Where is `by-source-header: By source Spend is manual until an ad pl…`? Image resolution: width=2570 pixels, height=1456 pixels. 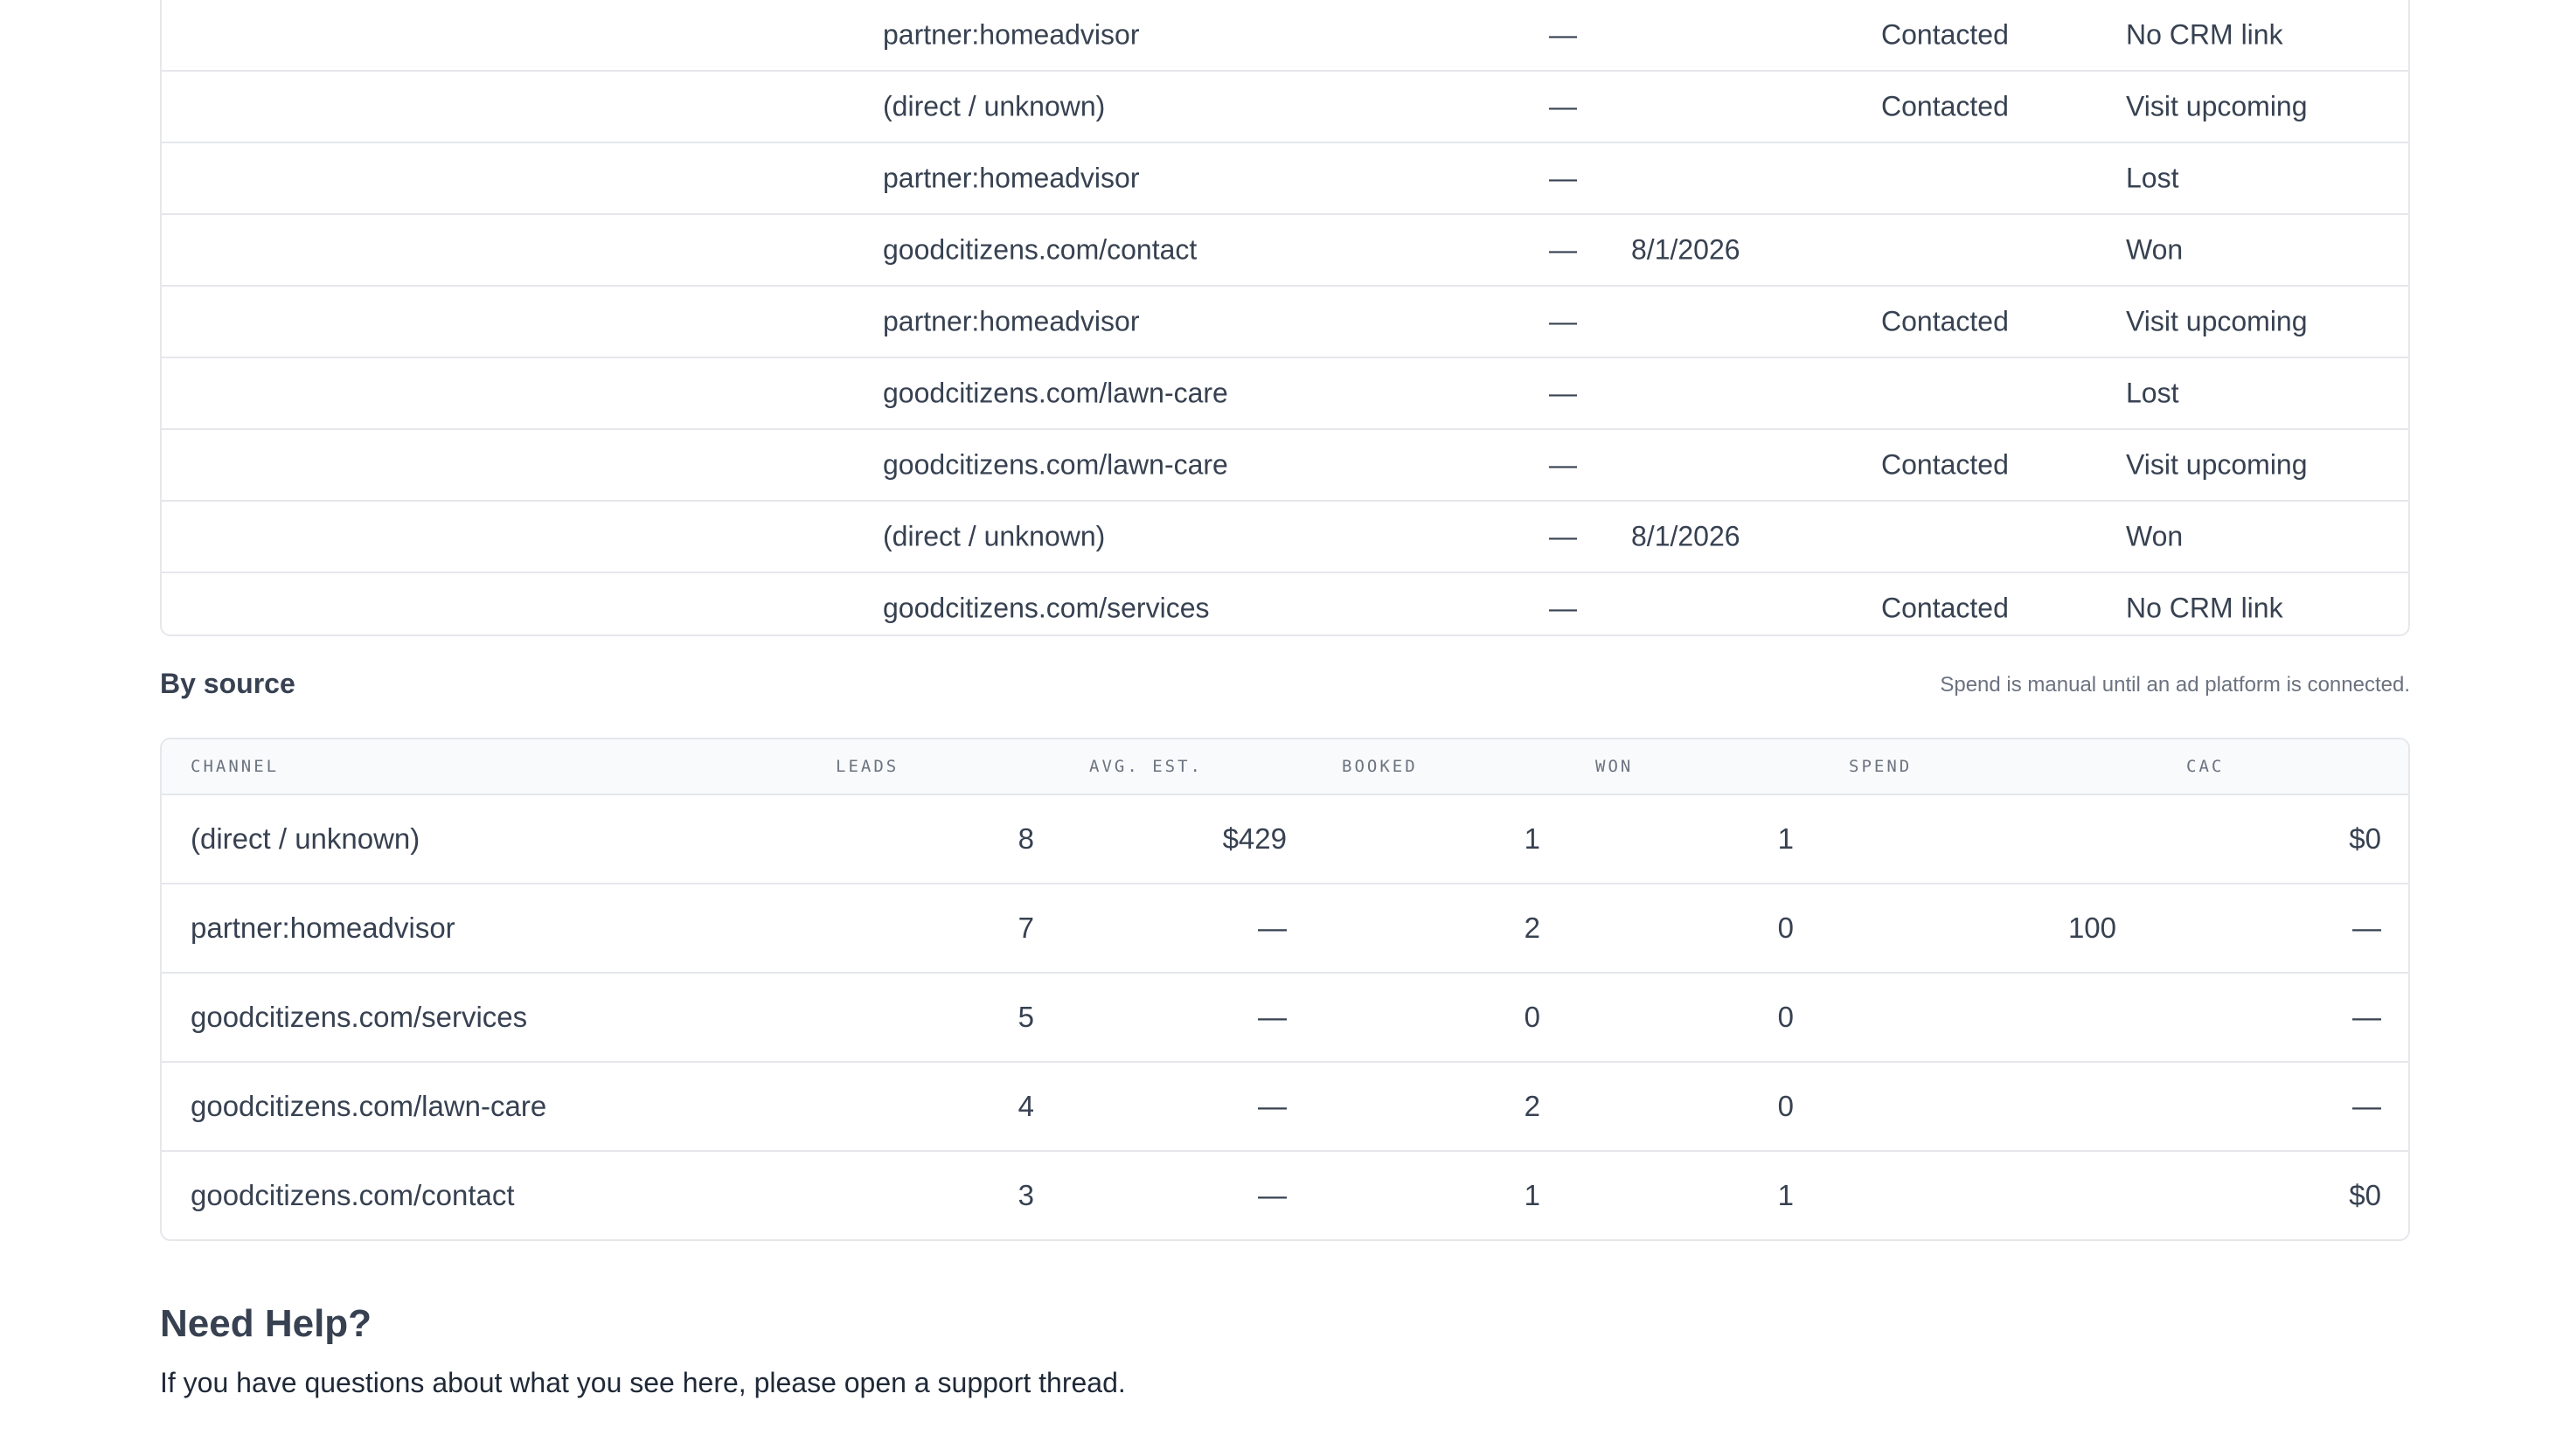
by-source-header: By source Spend is manual until an ad pl… is located at coordinates (1285, 687).